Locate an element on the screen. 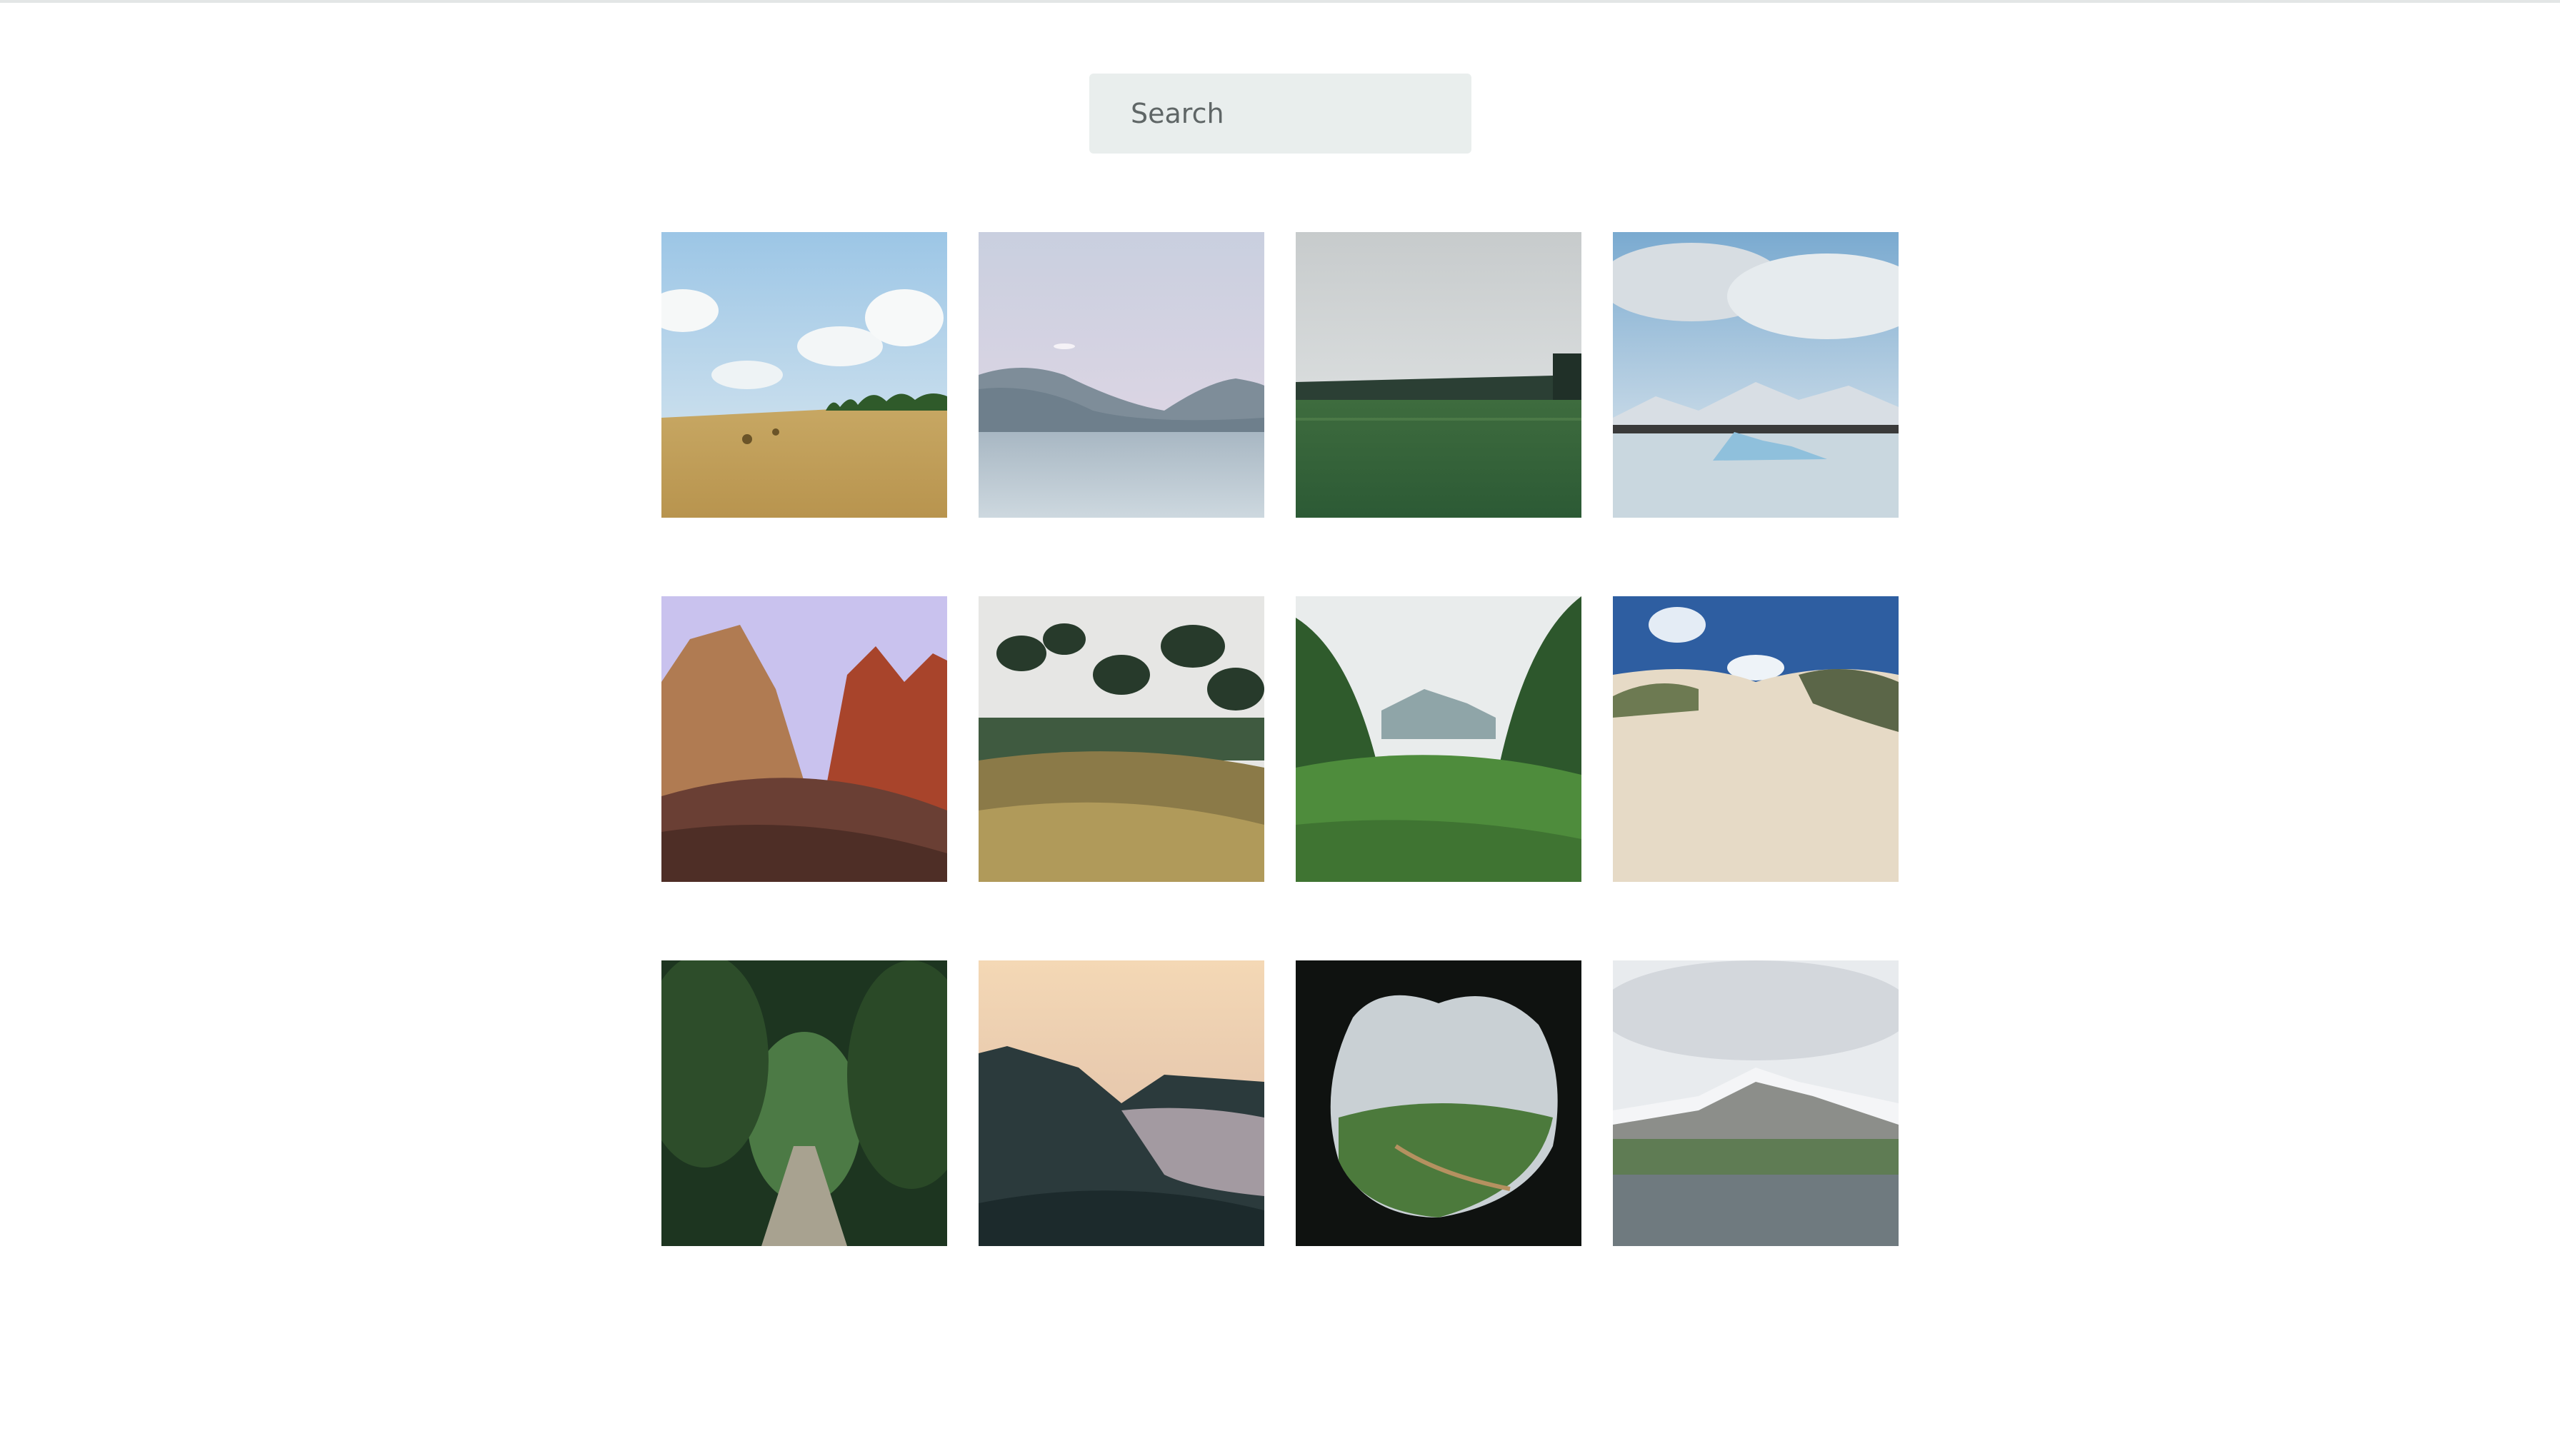 This screenshot has width=2560, height=1456. canyon-photo is located at coordinates (804, 739).